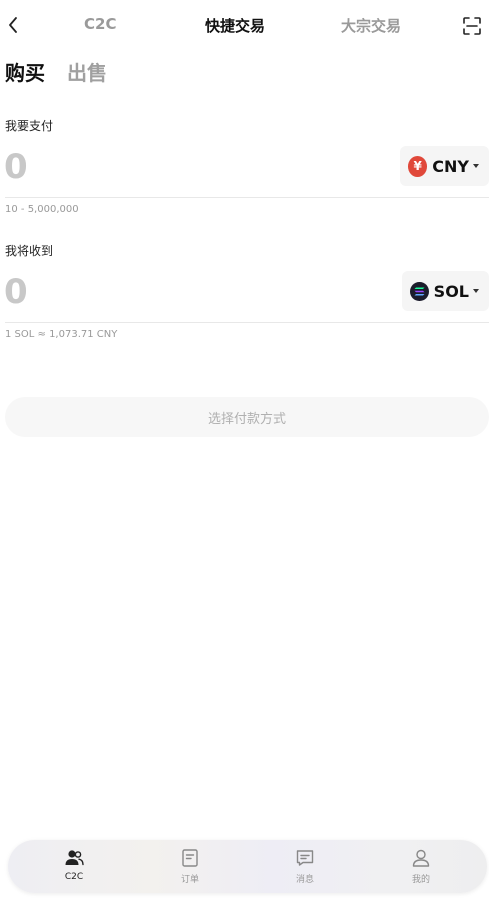  I want to click on cny-icon: ¥, so click(418, 166).